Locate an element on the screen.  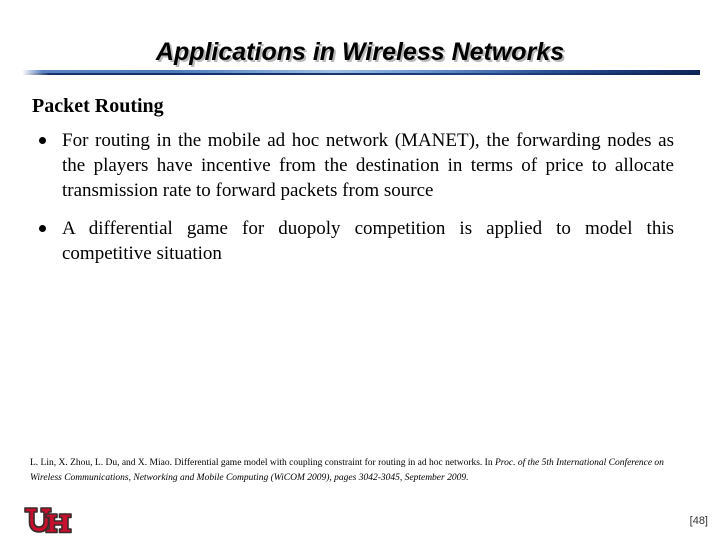
title-divider is located at coordinates (361, 72).